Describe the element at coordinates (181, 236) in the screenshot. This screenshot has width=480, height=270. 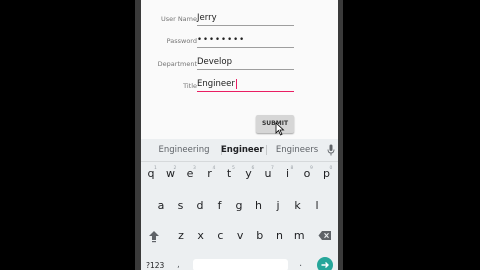
I see `key-z: z` at that location.